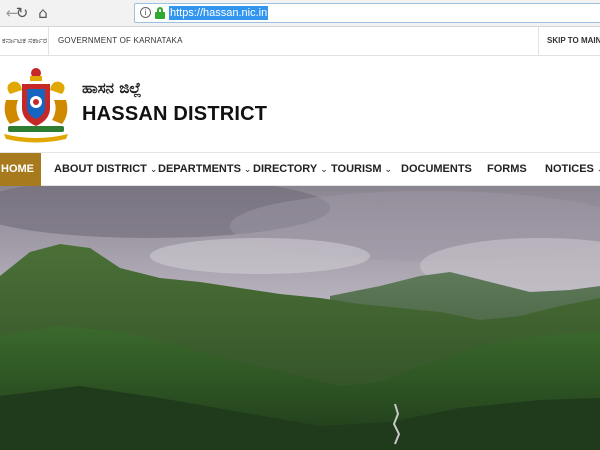 This screenshot has height=450, width=600. Describe the element at coordinates (367, 13) in the screenshot. I see `address-bar: i https://hassan.nic.in` at that location.